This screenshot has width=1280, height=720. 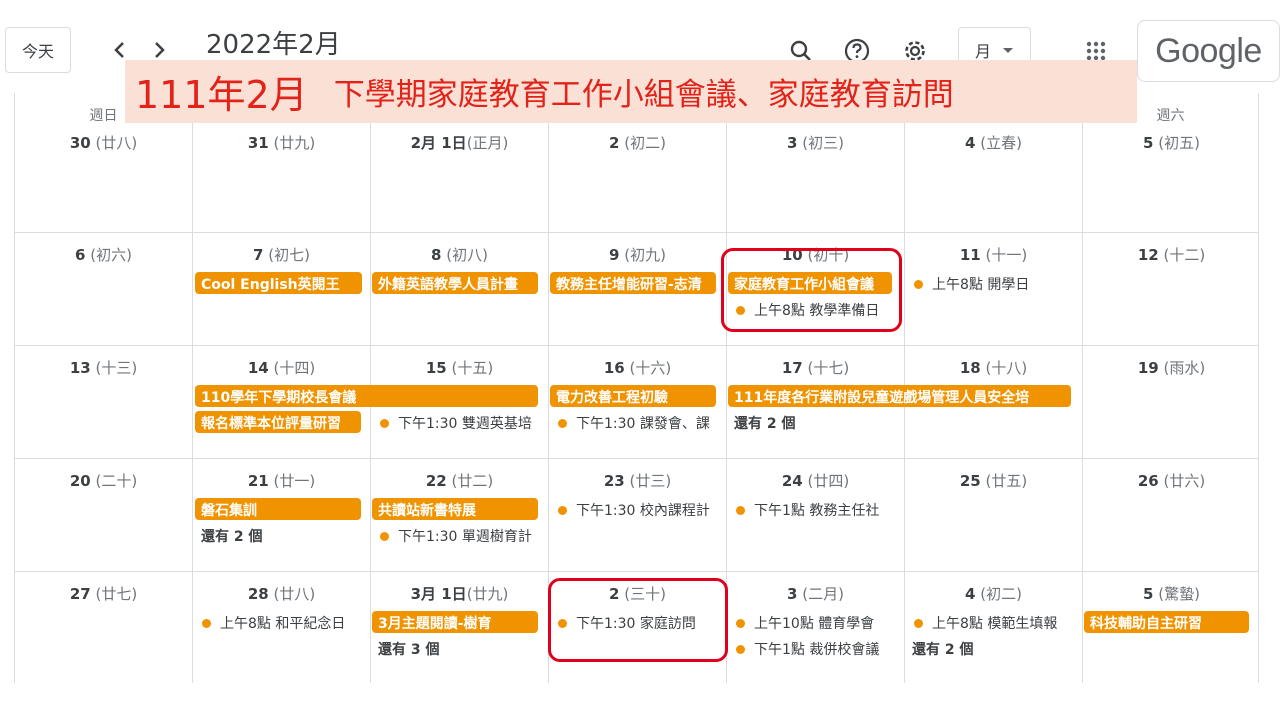 What do you see at coordinates (278, 283) in the screenshot?
I see `event-chip: Cool English英閱王` at bounding box center [278, 283].